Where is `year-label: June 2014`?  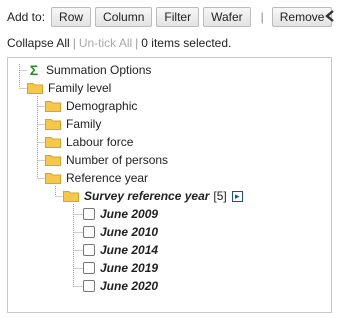
year-label: June 2014 is located at coordinates (129, 250).